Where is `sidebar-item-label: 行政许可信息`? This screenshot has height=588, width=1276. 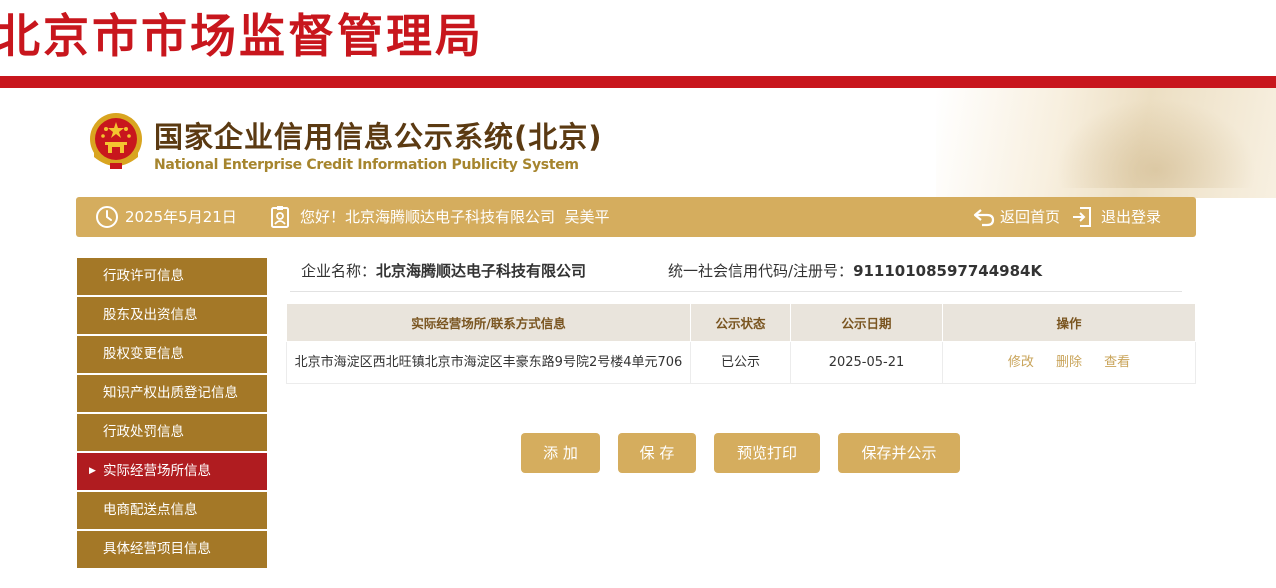
sidebar-item-label: 行政许可信息 is located at coordinates (143, 276).